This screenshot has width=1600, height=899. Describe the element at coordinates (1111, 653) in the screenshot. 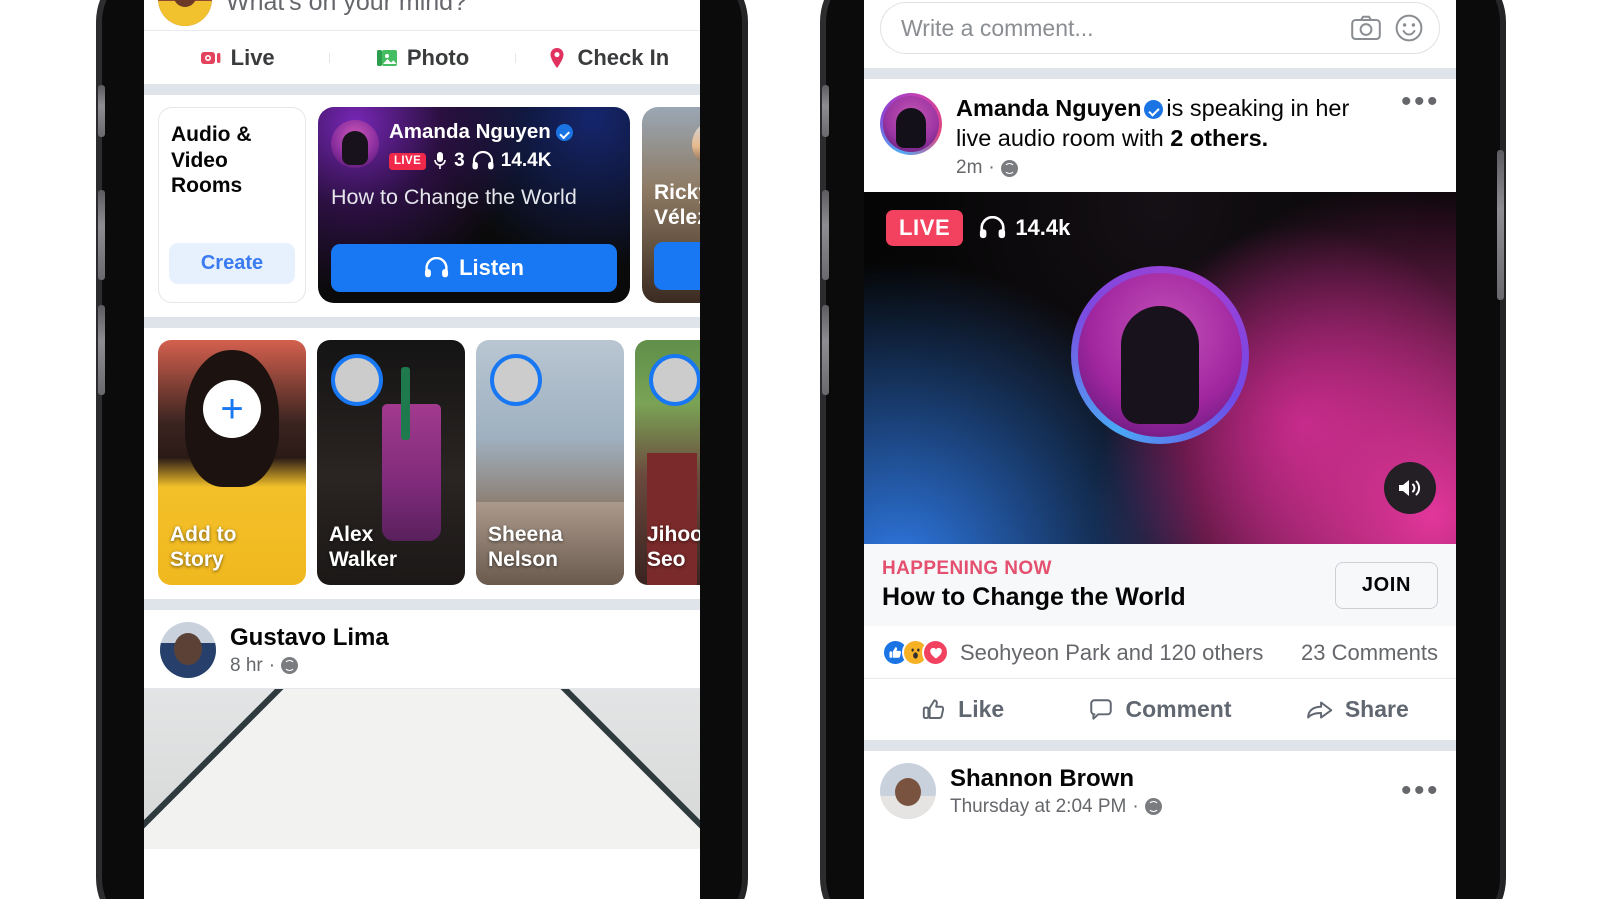

I see `reaction-summary-text: Seohyeon Park and 120 others` at that location.